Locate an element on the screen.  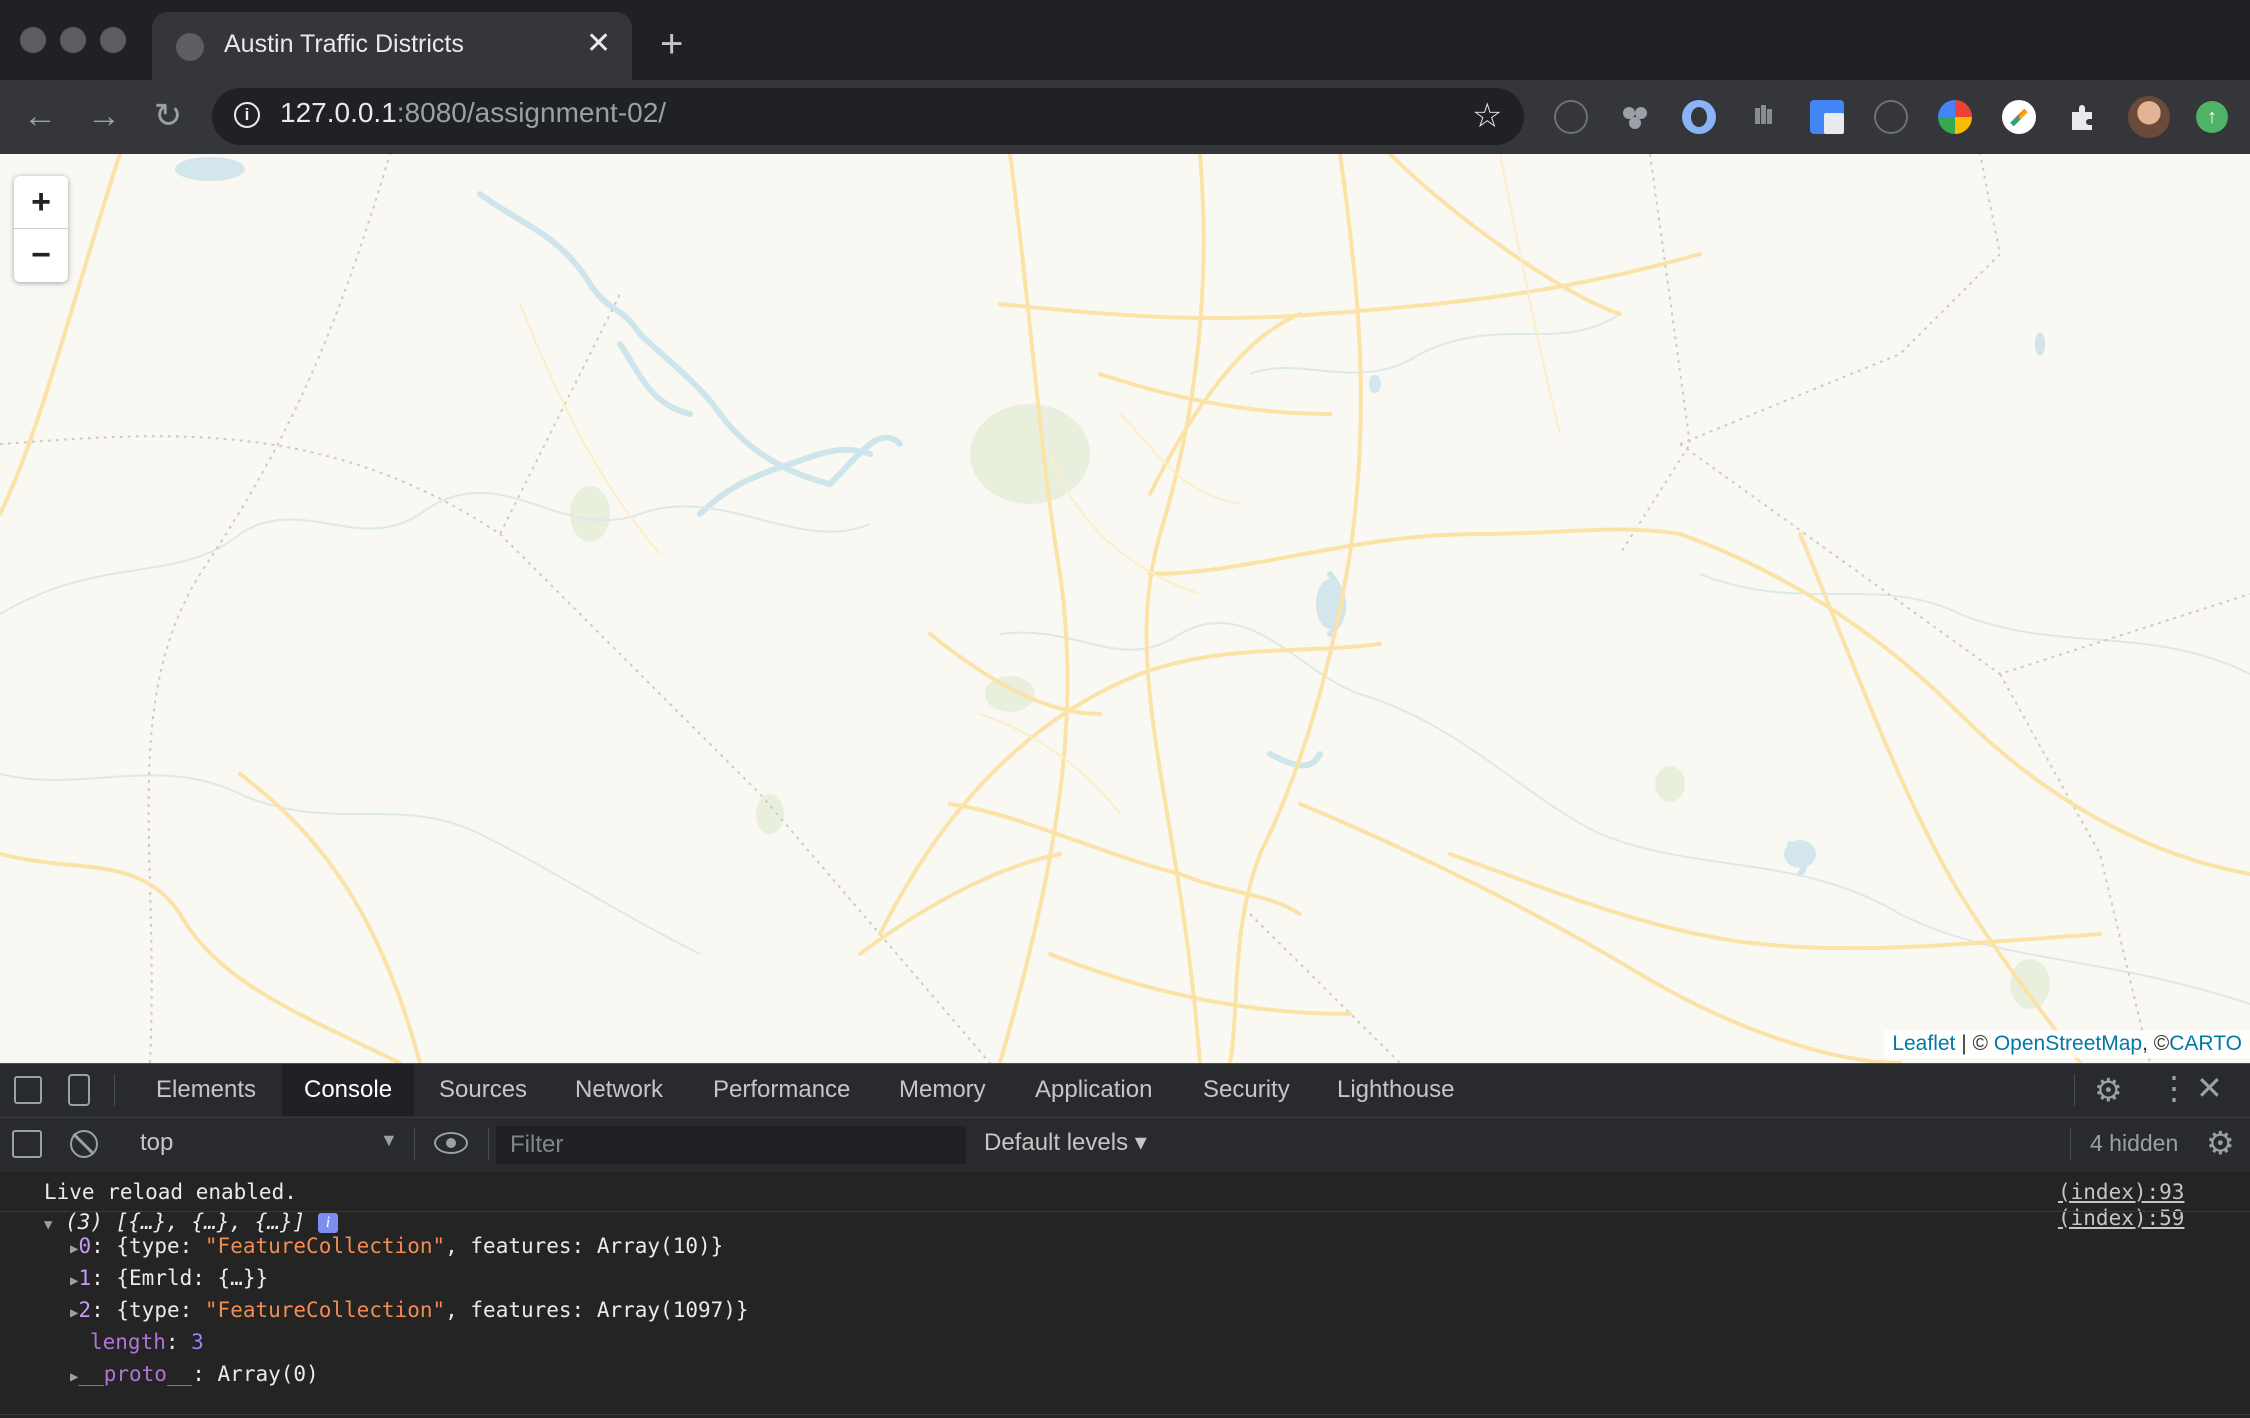
tab-title: Austin Traffic Districts is located at coordinates (344, 44).